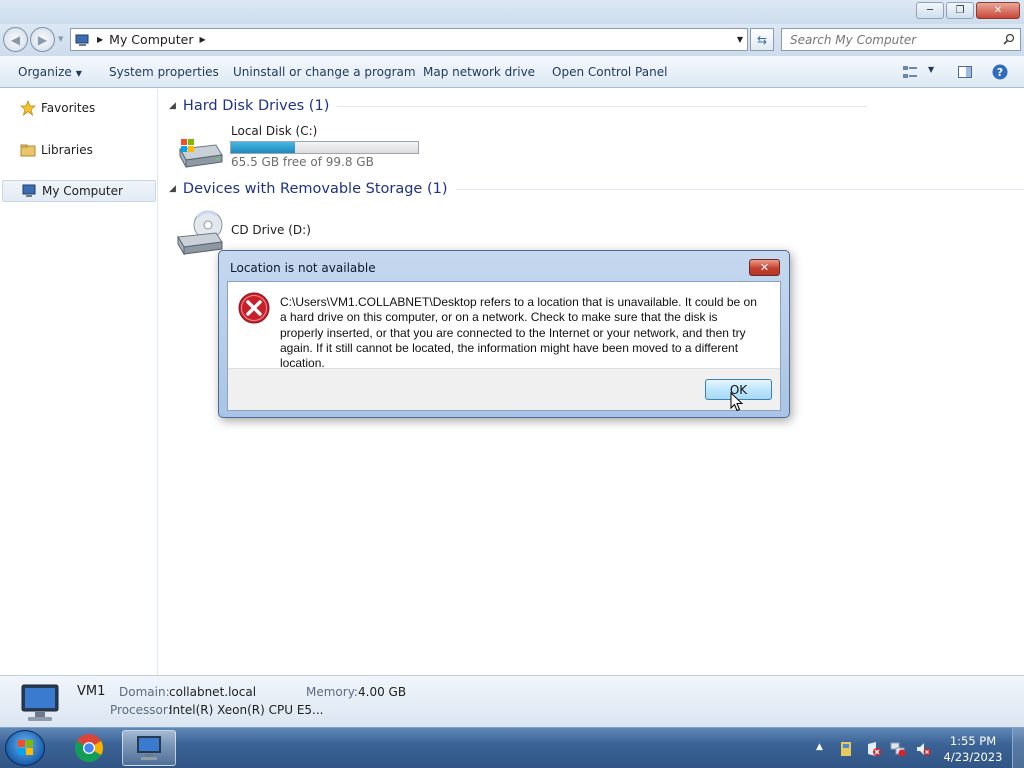  What do you see at coordinates (910, 72) in the screenshot?
I see `change-view-icon` at bounding box center [910, 72].